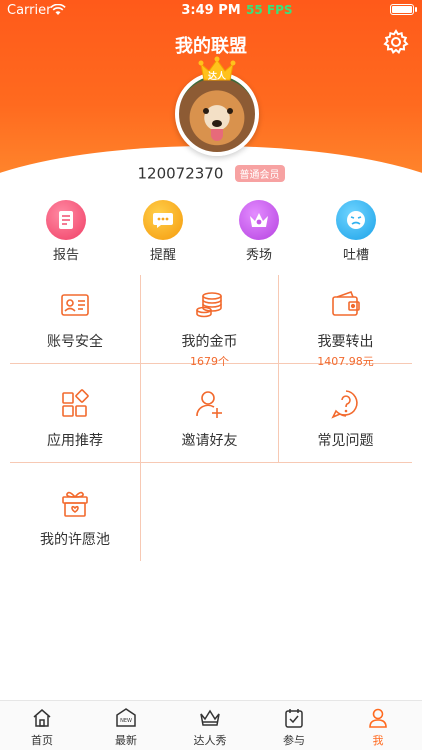 The height and width of the screenshot is (750, 422). I want to click on quick-action-report: 报告, so click(66, 231).